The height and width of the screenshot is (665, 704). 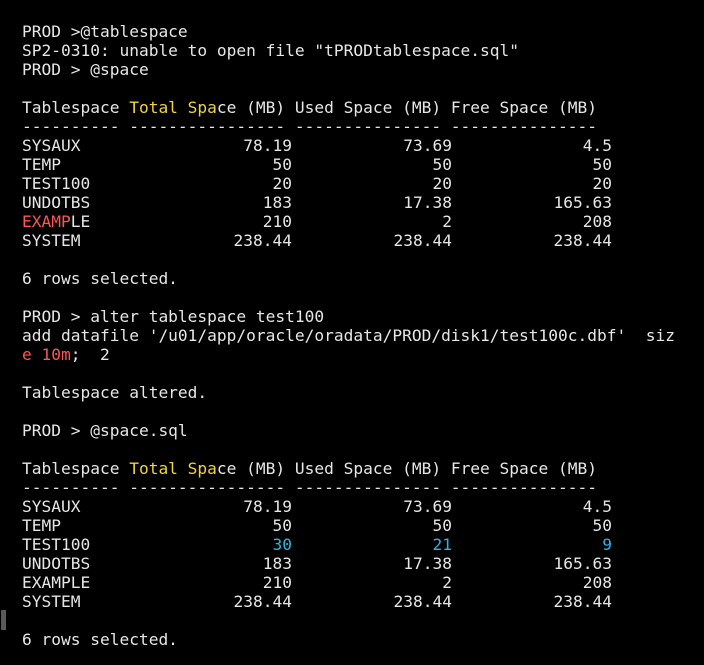 What do you see at coordinates (85, 69) in the screenshot?
I see `terminal-line: PROD > @space` at bounding box center [85, 69].